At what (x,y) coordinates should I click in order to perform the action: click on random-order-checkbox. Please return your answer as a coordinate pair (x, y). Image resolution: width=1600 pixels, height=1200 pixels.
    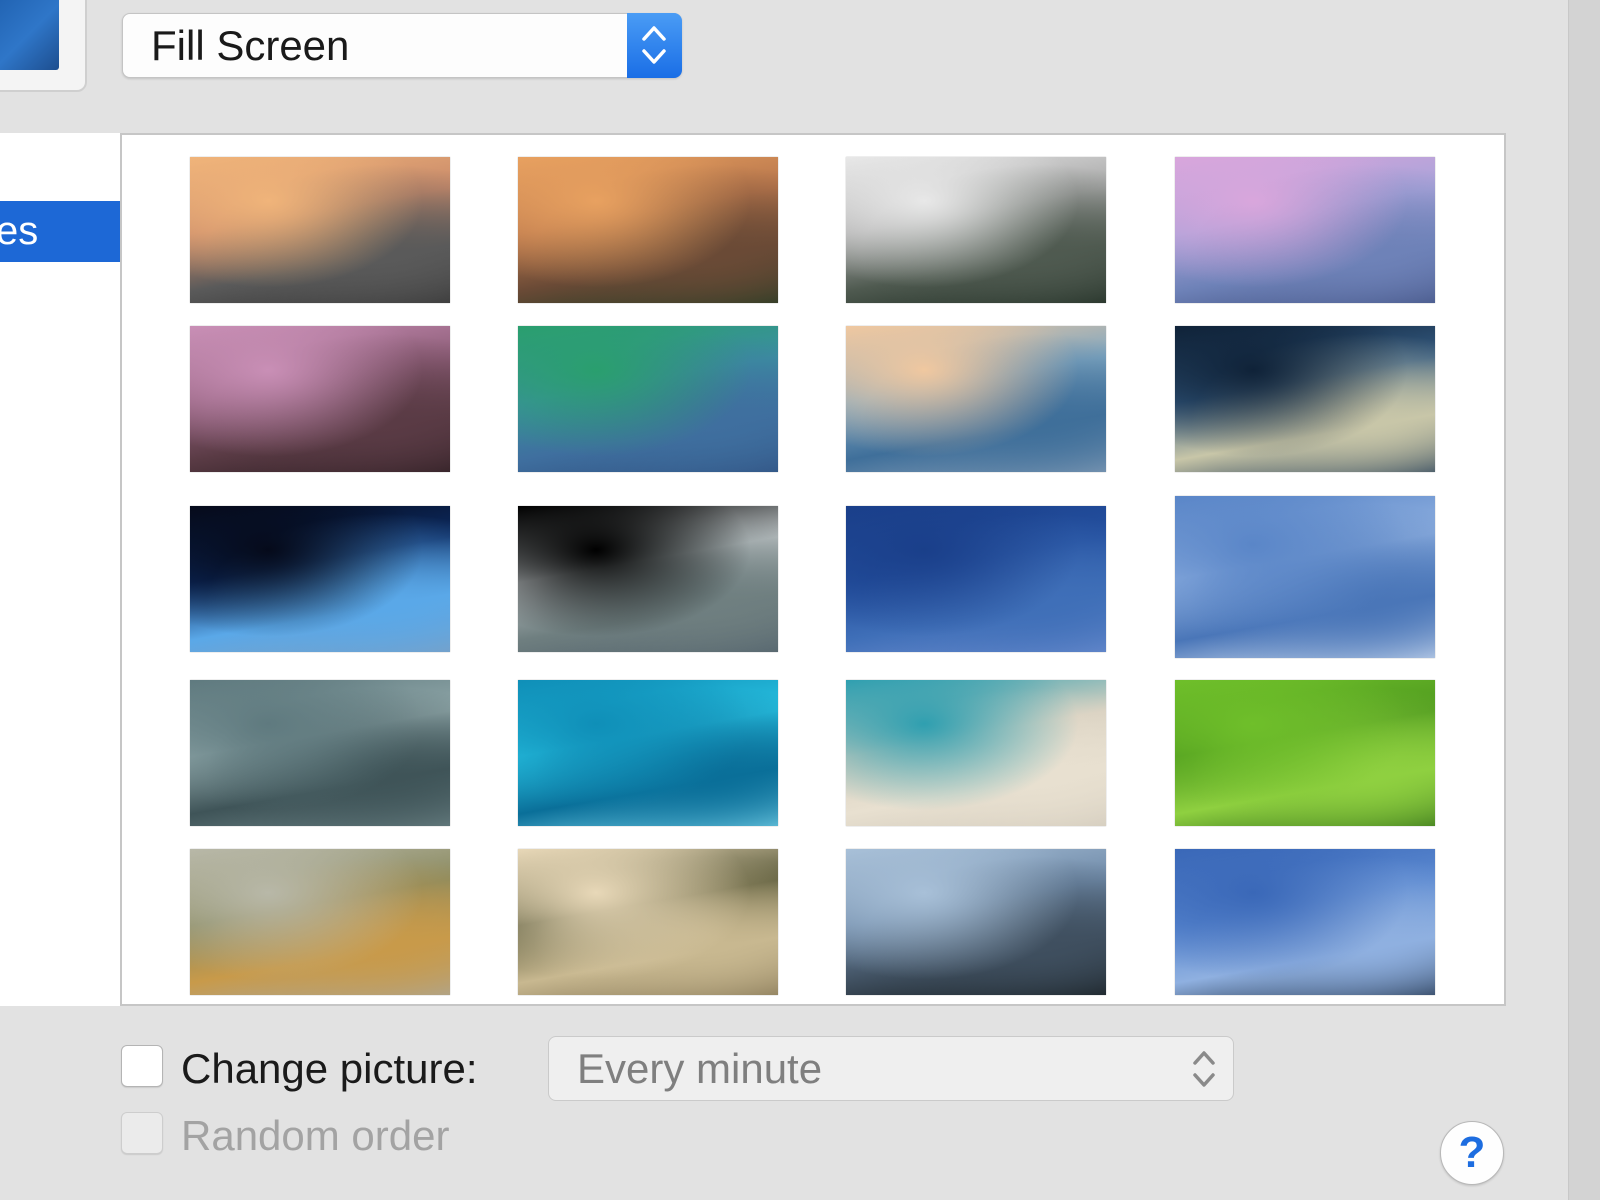
    Looking at the image, I should click on (142, 1133).